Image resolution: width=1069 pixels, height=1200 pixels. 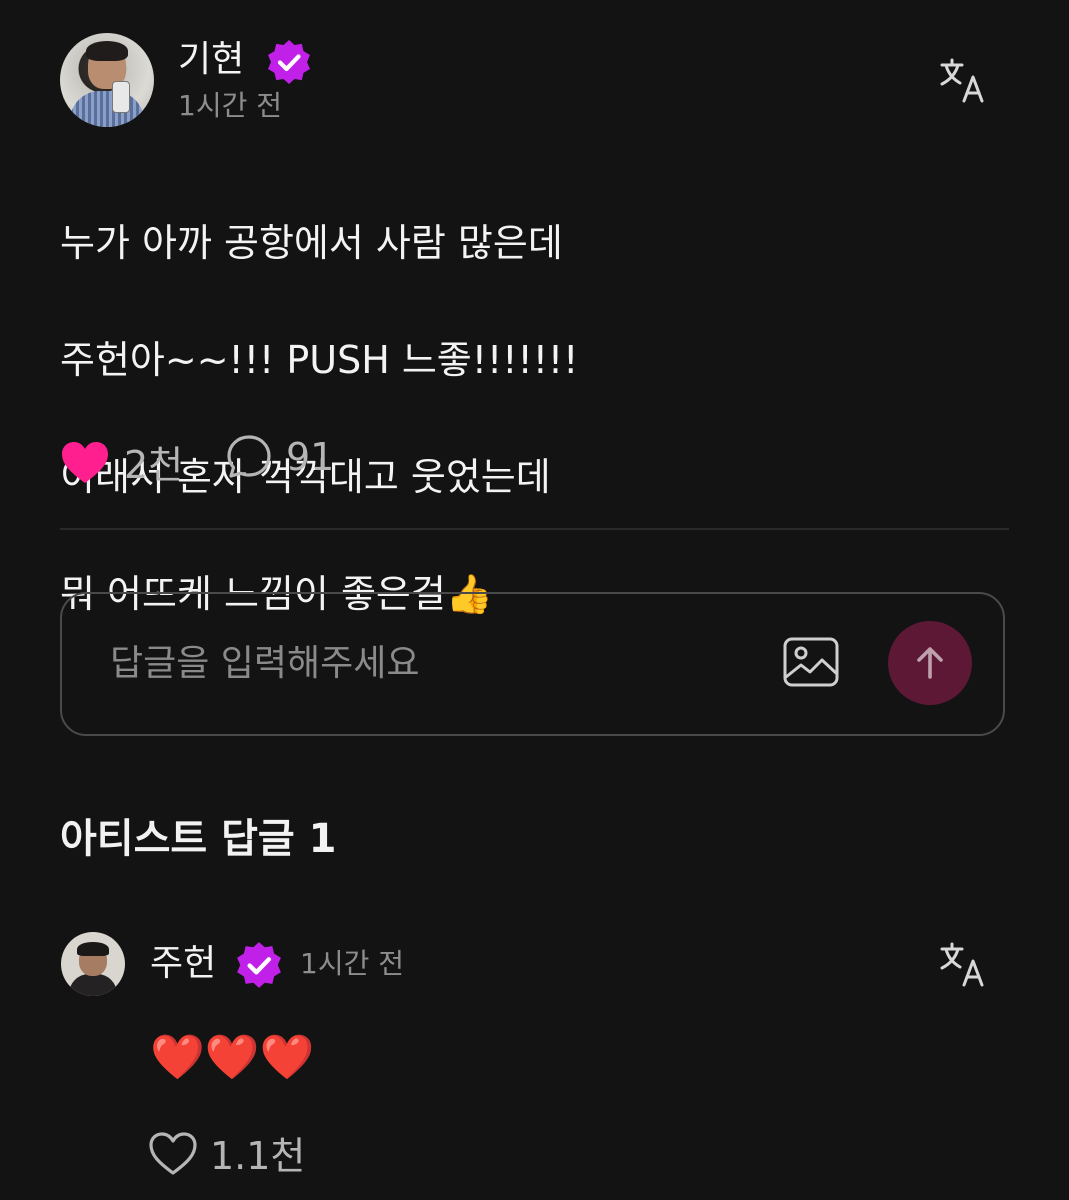 I want to click on image-icon, so click(x=811, y=662).